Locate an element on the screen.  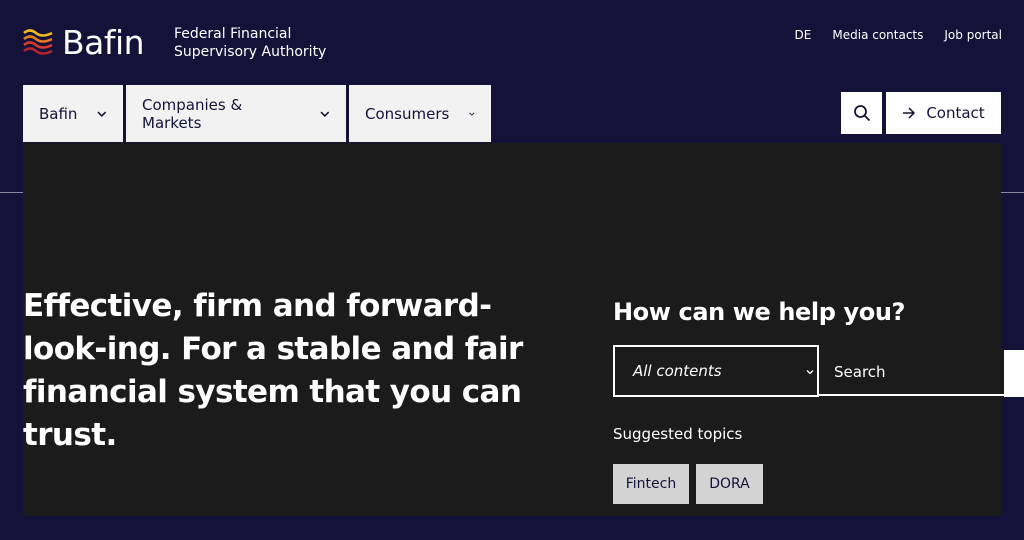
utility-nav: DE Media contacts Job portal is located at coordinates (898, 35).